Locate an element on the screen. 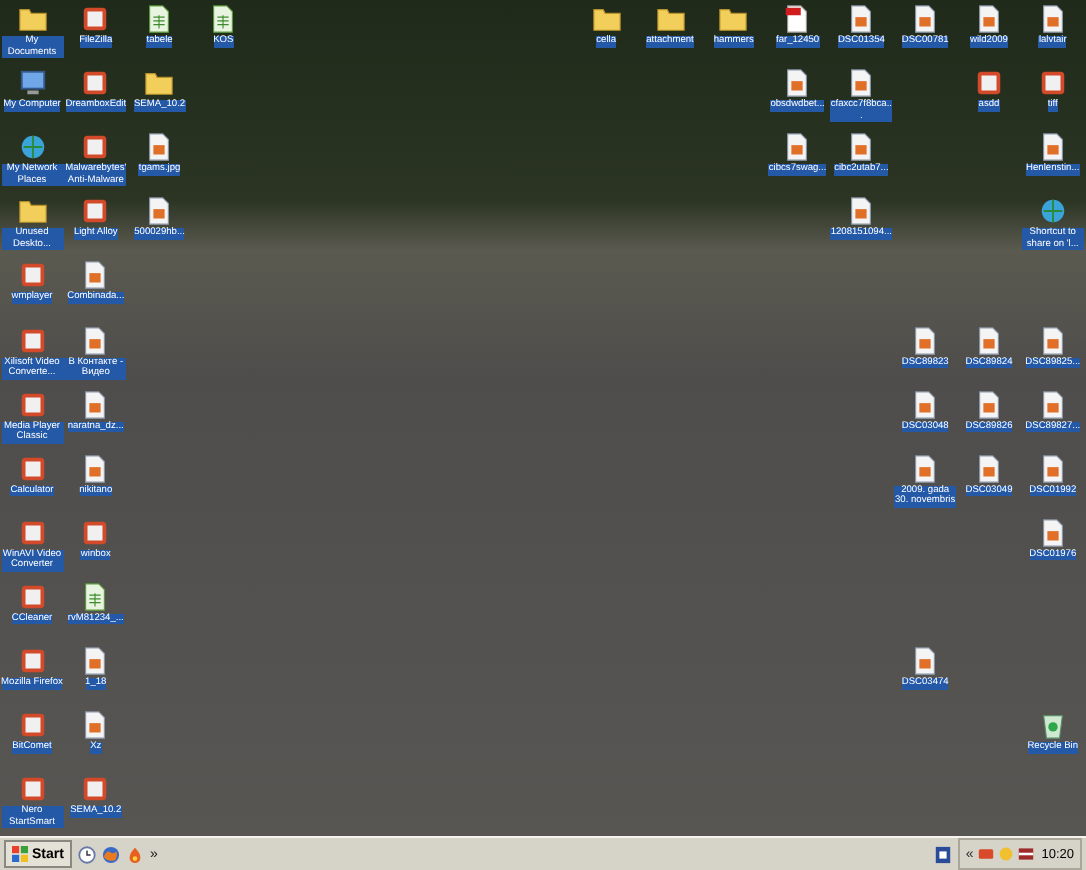 The image size is (1086, 870). clock-icon is located at coordinates (86, 854).